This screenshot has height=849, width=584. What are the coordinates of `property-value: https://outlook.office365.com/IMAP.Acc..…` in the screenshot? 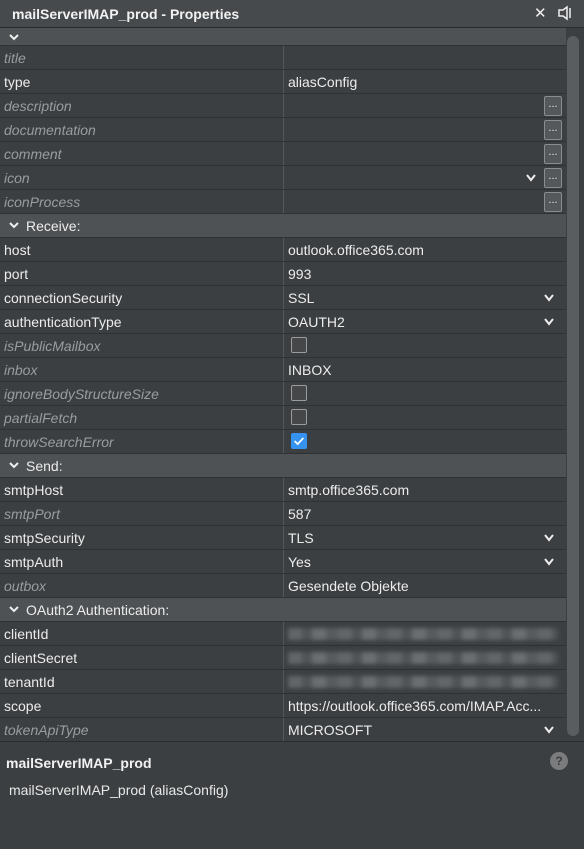 It's located at (423, 706).